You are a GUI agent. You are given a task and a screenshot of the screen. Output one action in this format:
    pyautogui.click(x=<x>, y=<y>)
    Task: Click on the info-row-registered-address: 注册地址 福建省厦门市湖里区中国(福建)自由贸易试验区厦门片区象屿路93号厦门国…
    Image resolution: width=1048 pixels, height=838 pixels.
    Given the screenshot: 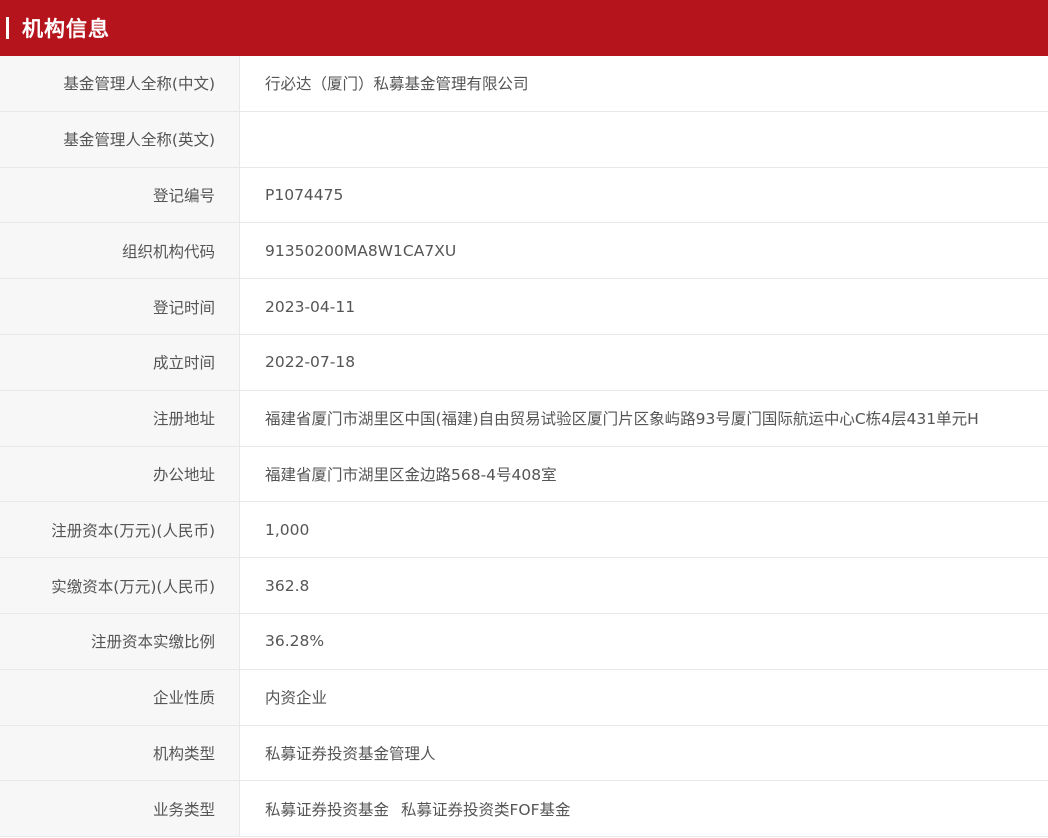 What is the action you would take?
    pyautogui.click(x=524, y=418)
    